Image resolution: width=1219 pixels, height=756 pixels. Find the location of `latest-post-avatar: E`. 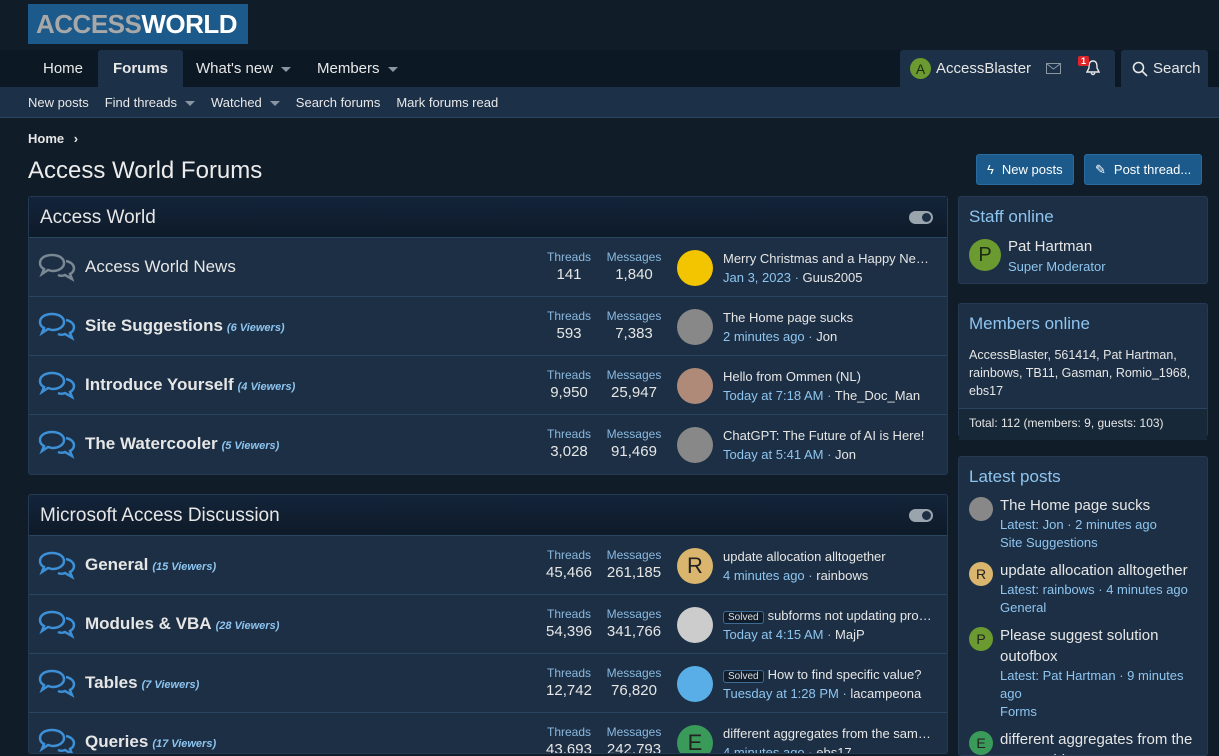

latest-post-avatar: E is located at coordinates (981, 743).